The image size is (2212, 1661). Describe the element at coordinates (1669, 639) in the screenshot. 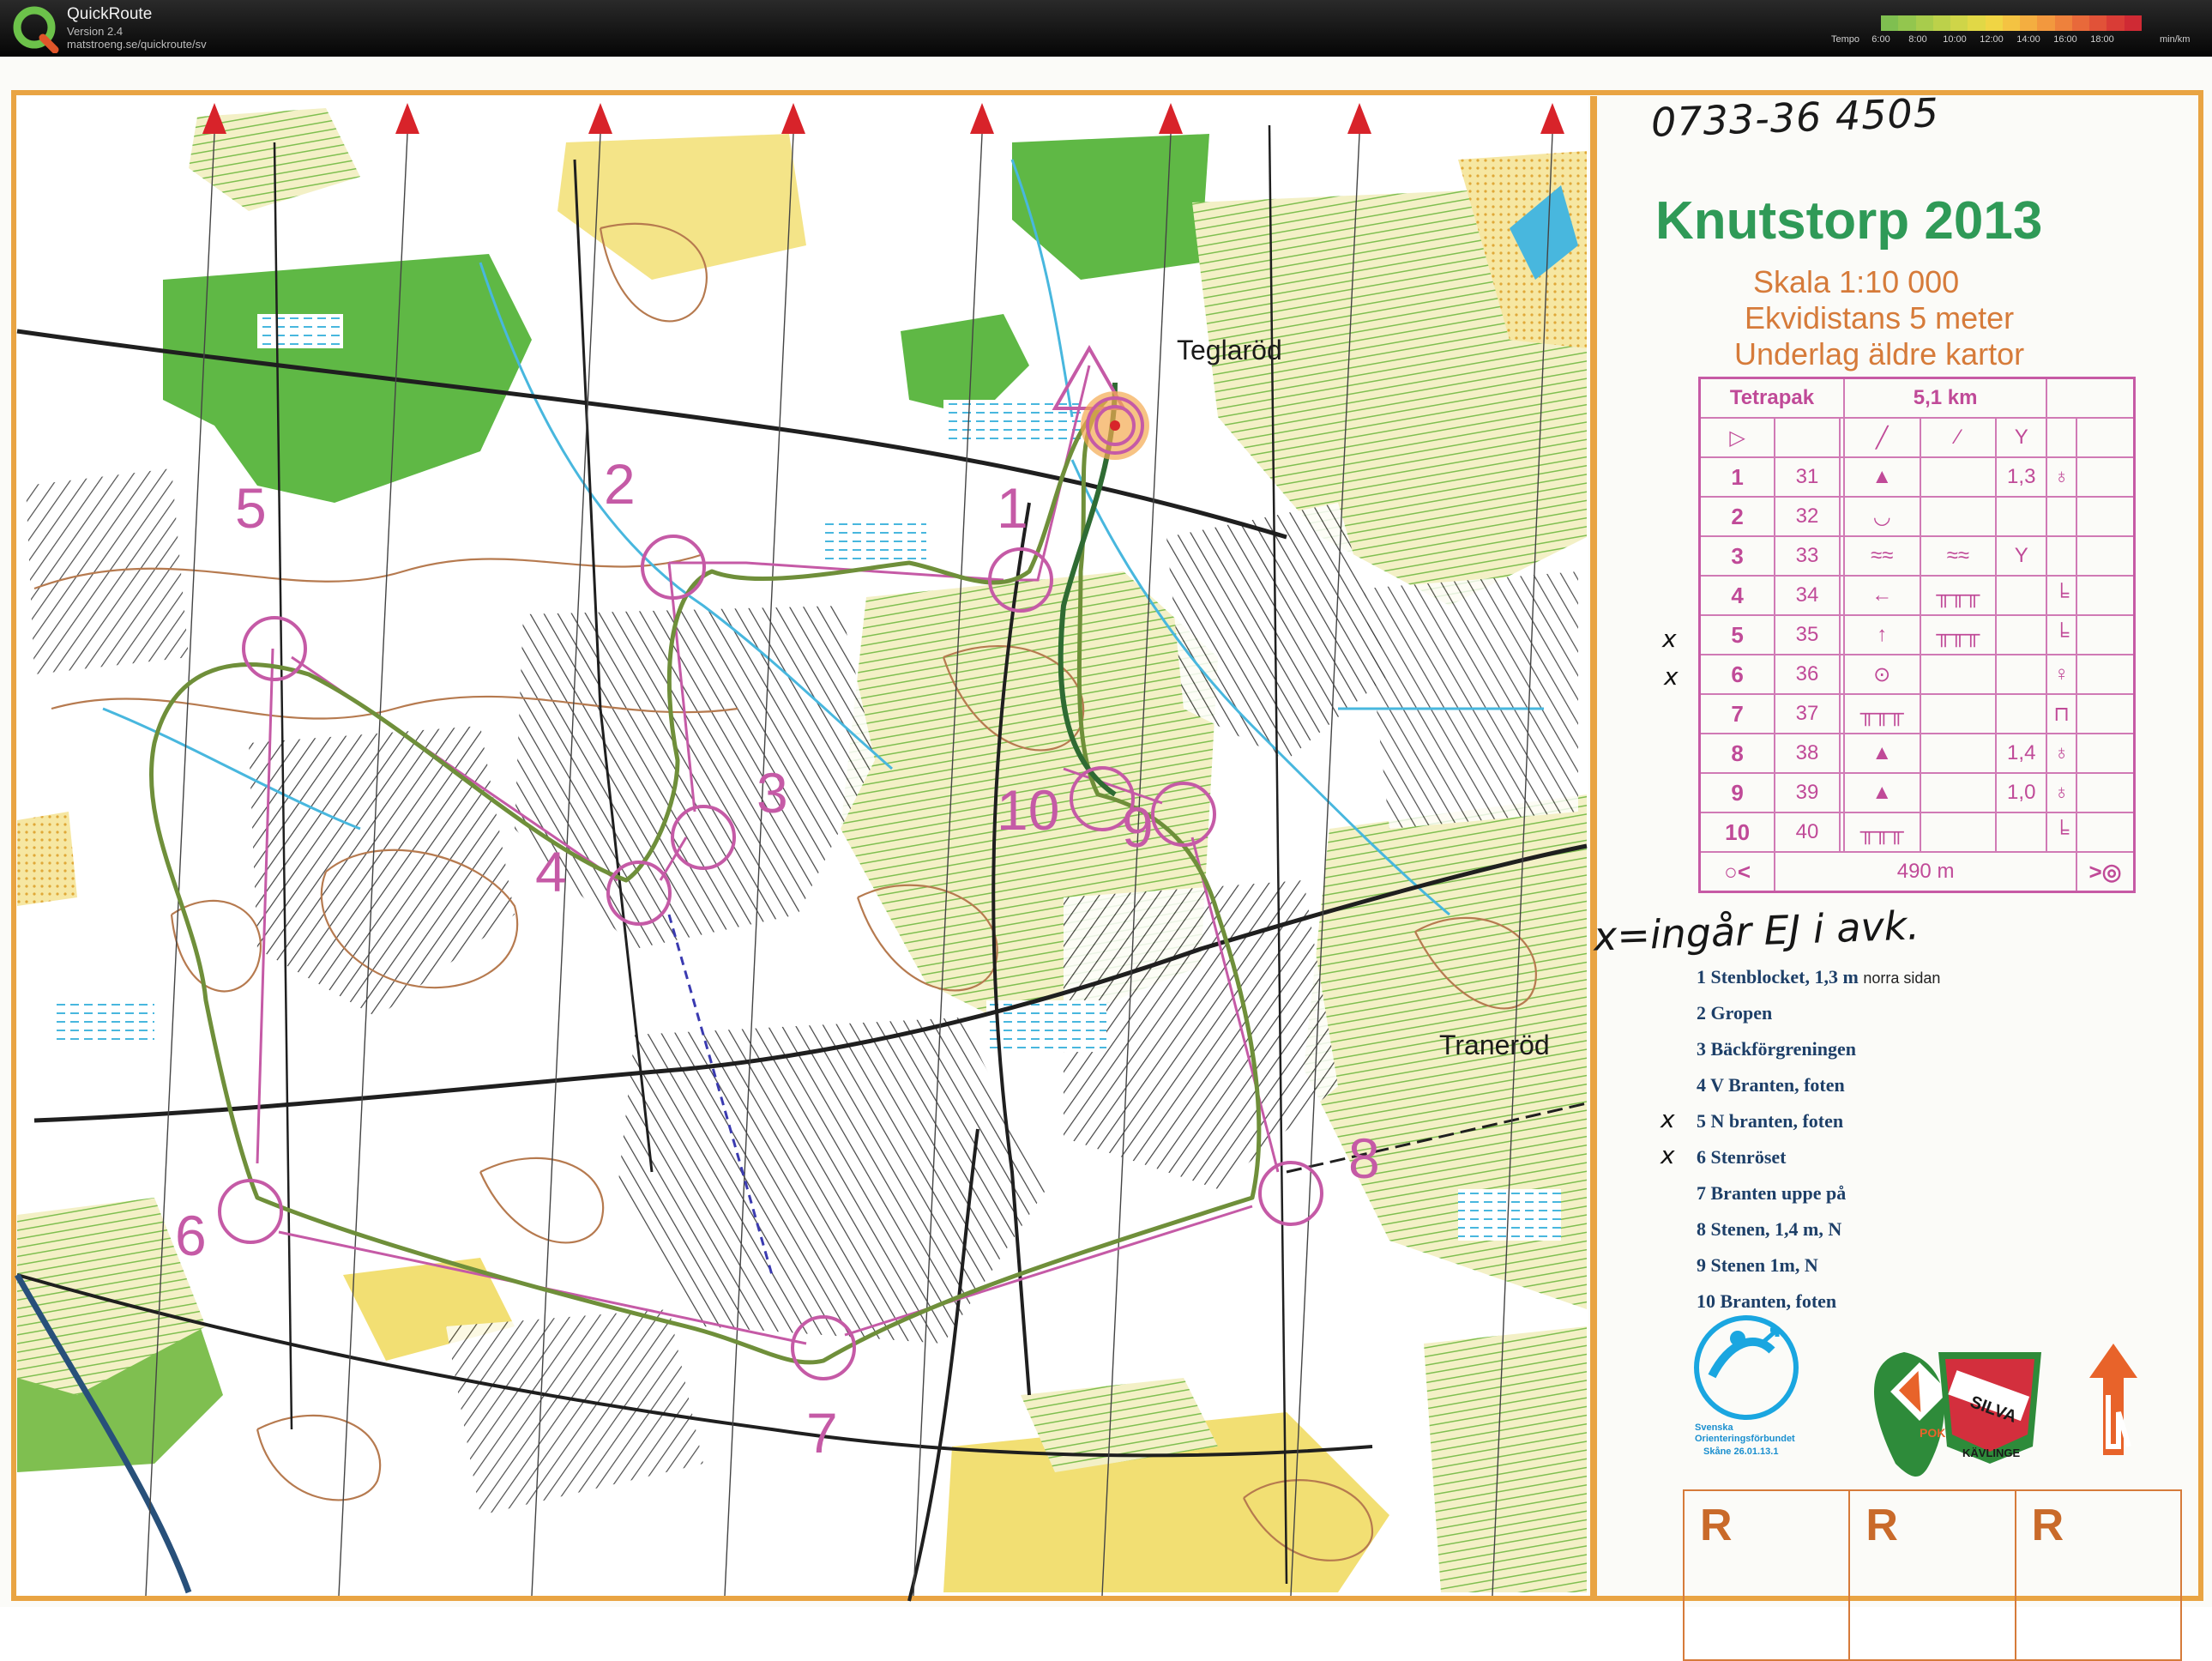

I see `x-mark-5: x` at that location.